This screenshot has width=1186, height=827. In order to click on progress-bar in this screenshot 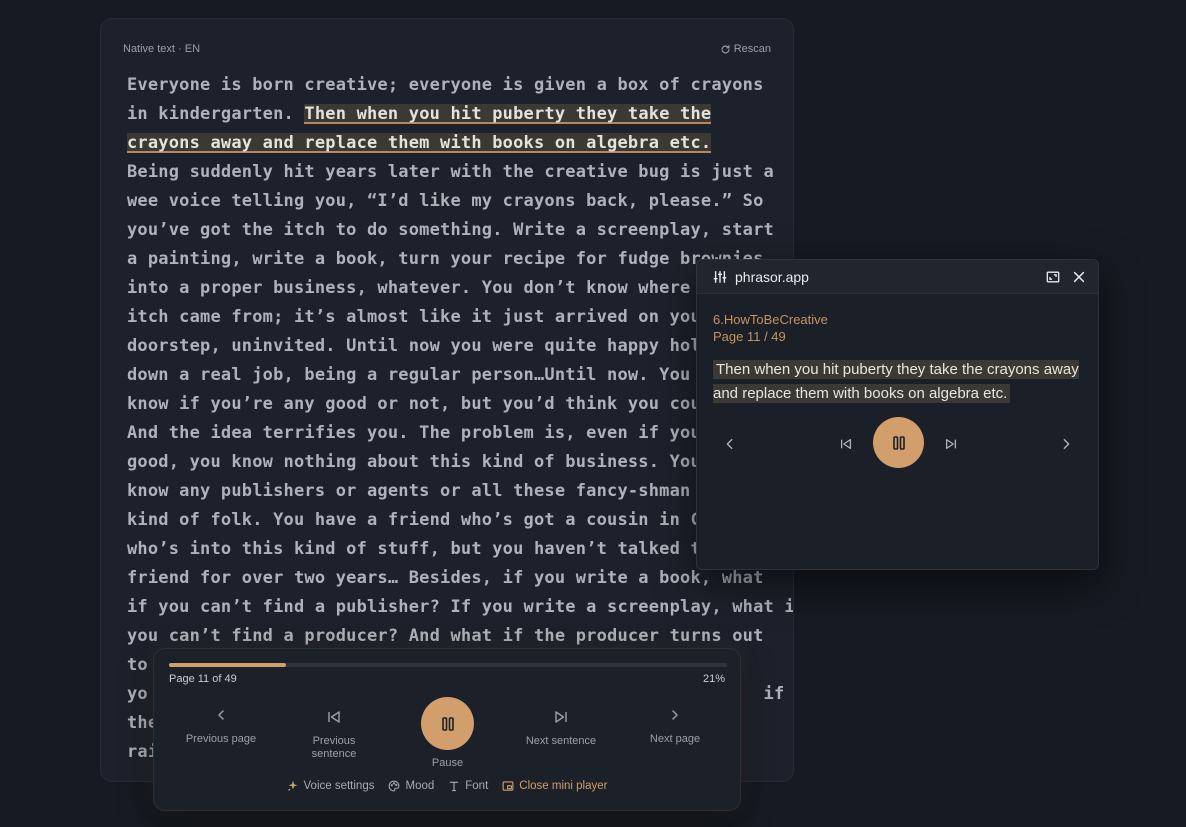, I will do `click(448, 665)`.